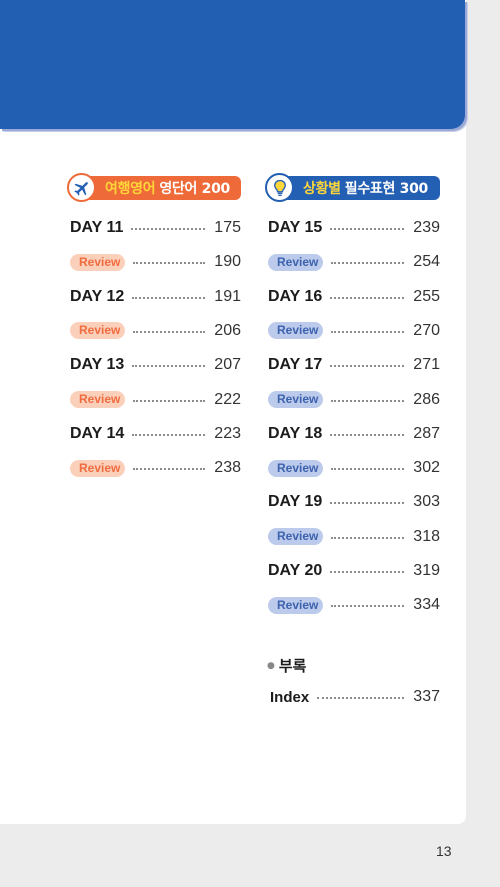 This screenshot has height=887, width=500. I want to click on section-title-rest: 영단어 200, so click(194, 189).